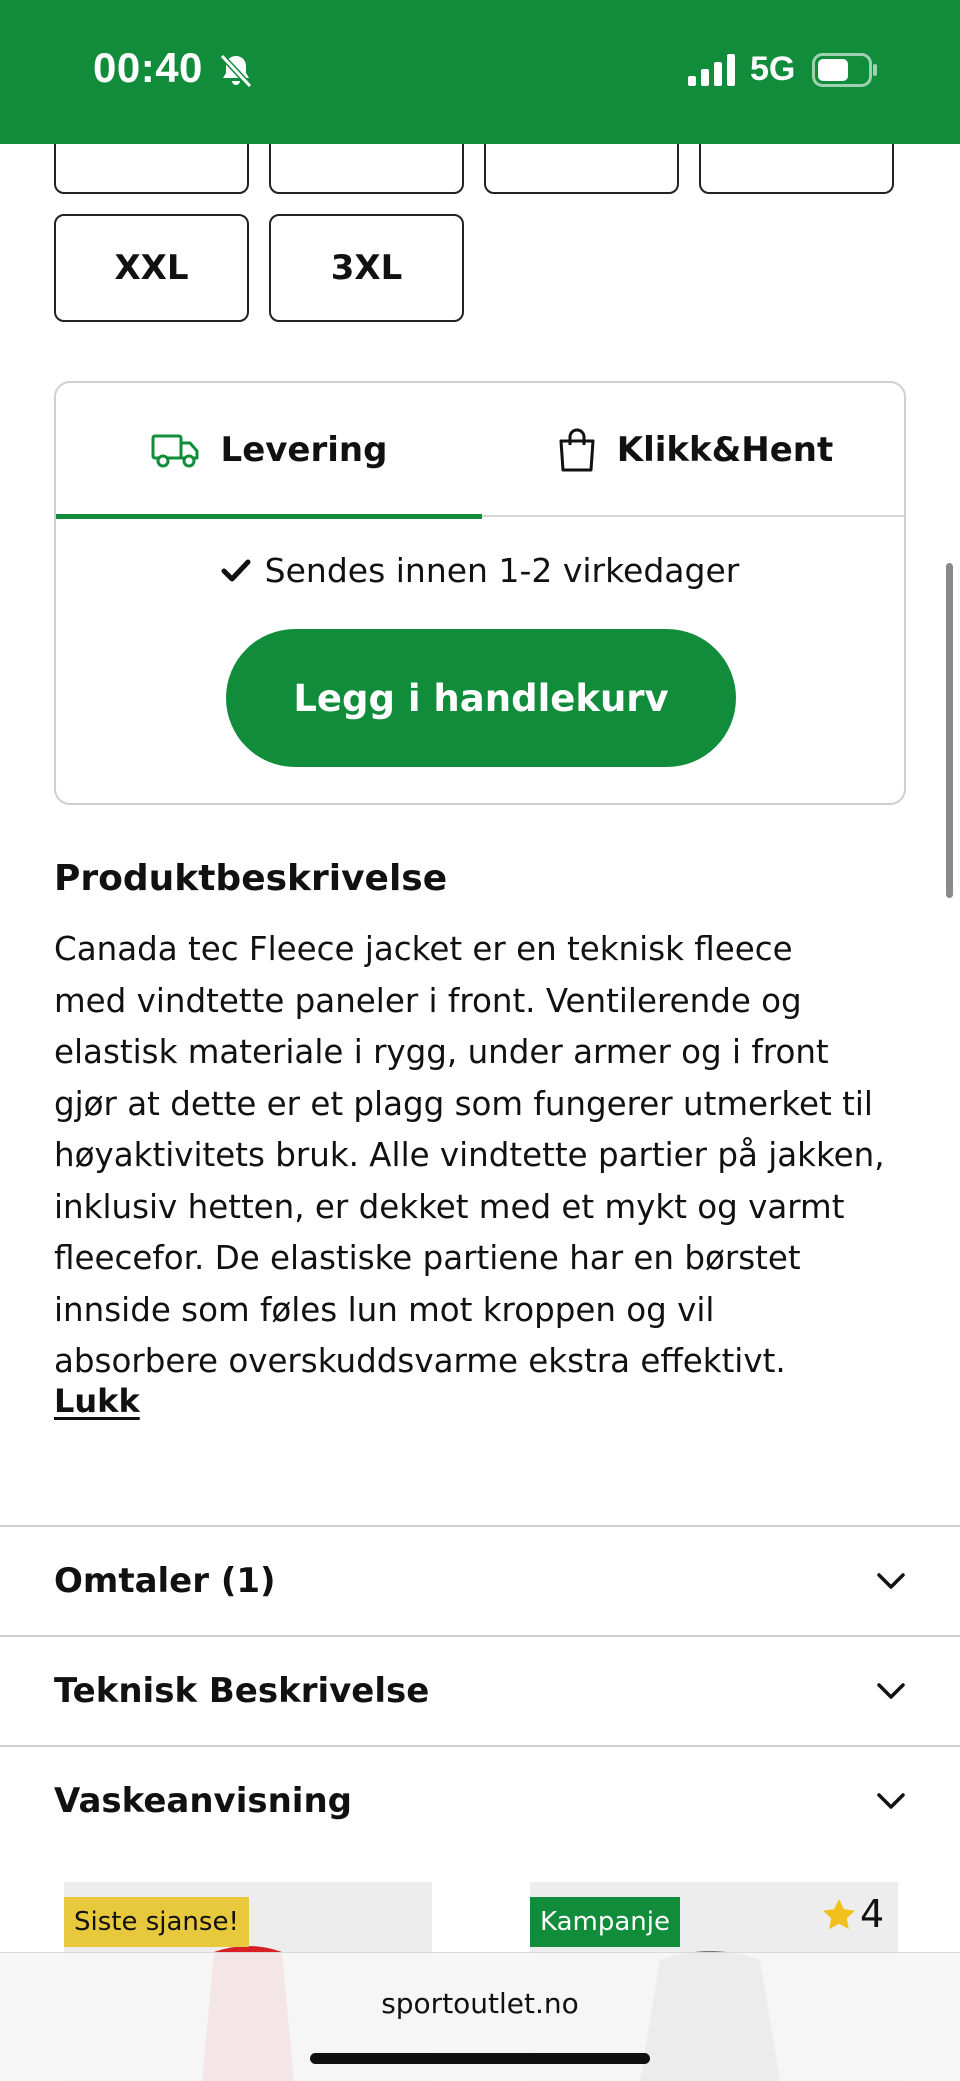 This screenshot has height=2081, width=960. What do you see at coordinates (304, 450) in the screenshot?
I see `tab-levering-label: Levering` at bounding box center [304, 450].